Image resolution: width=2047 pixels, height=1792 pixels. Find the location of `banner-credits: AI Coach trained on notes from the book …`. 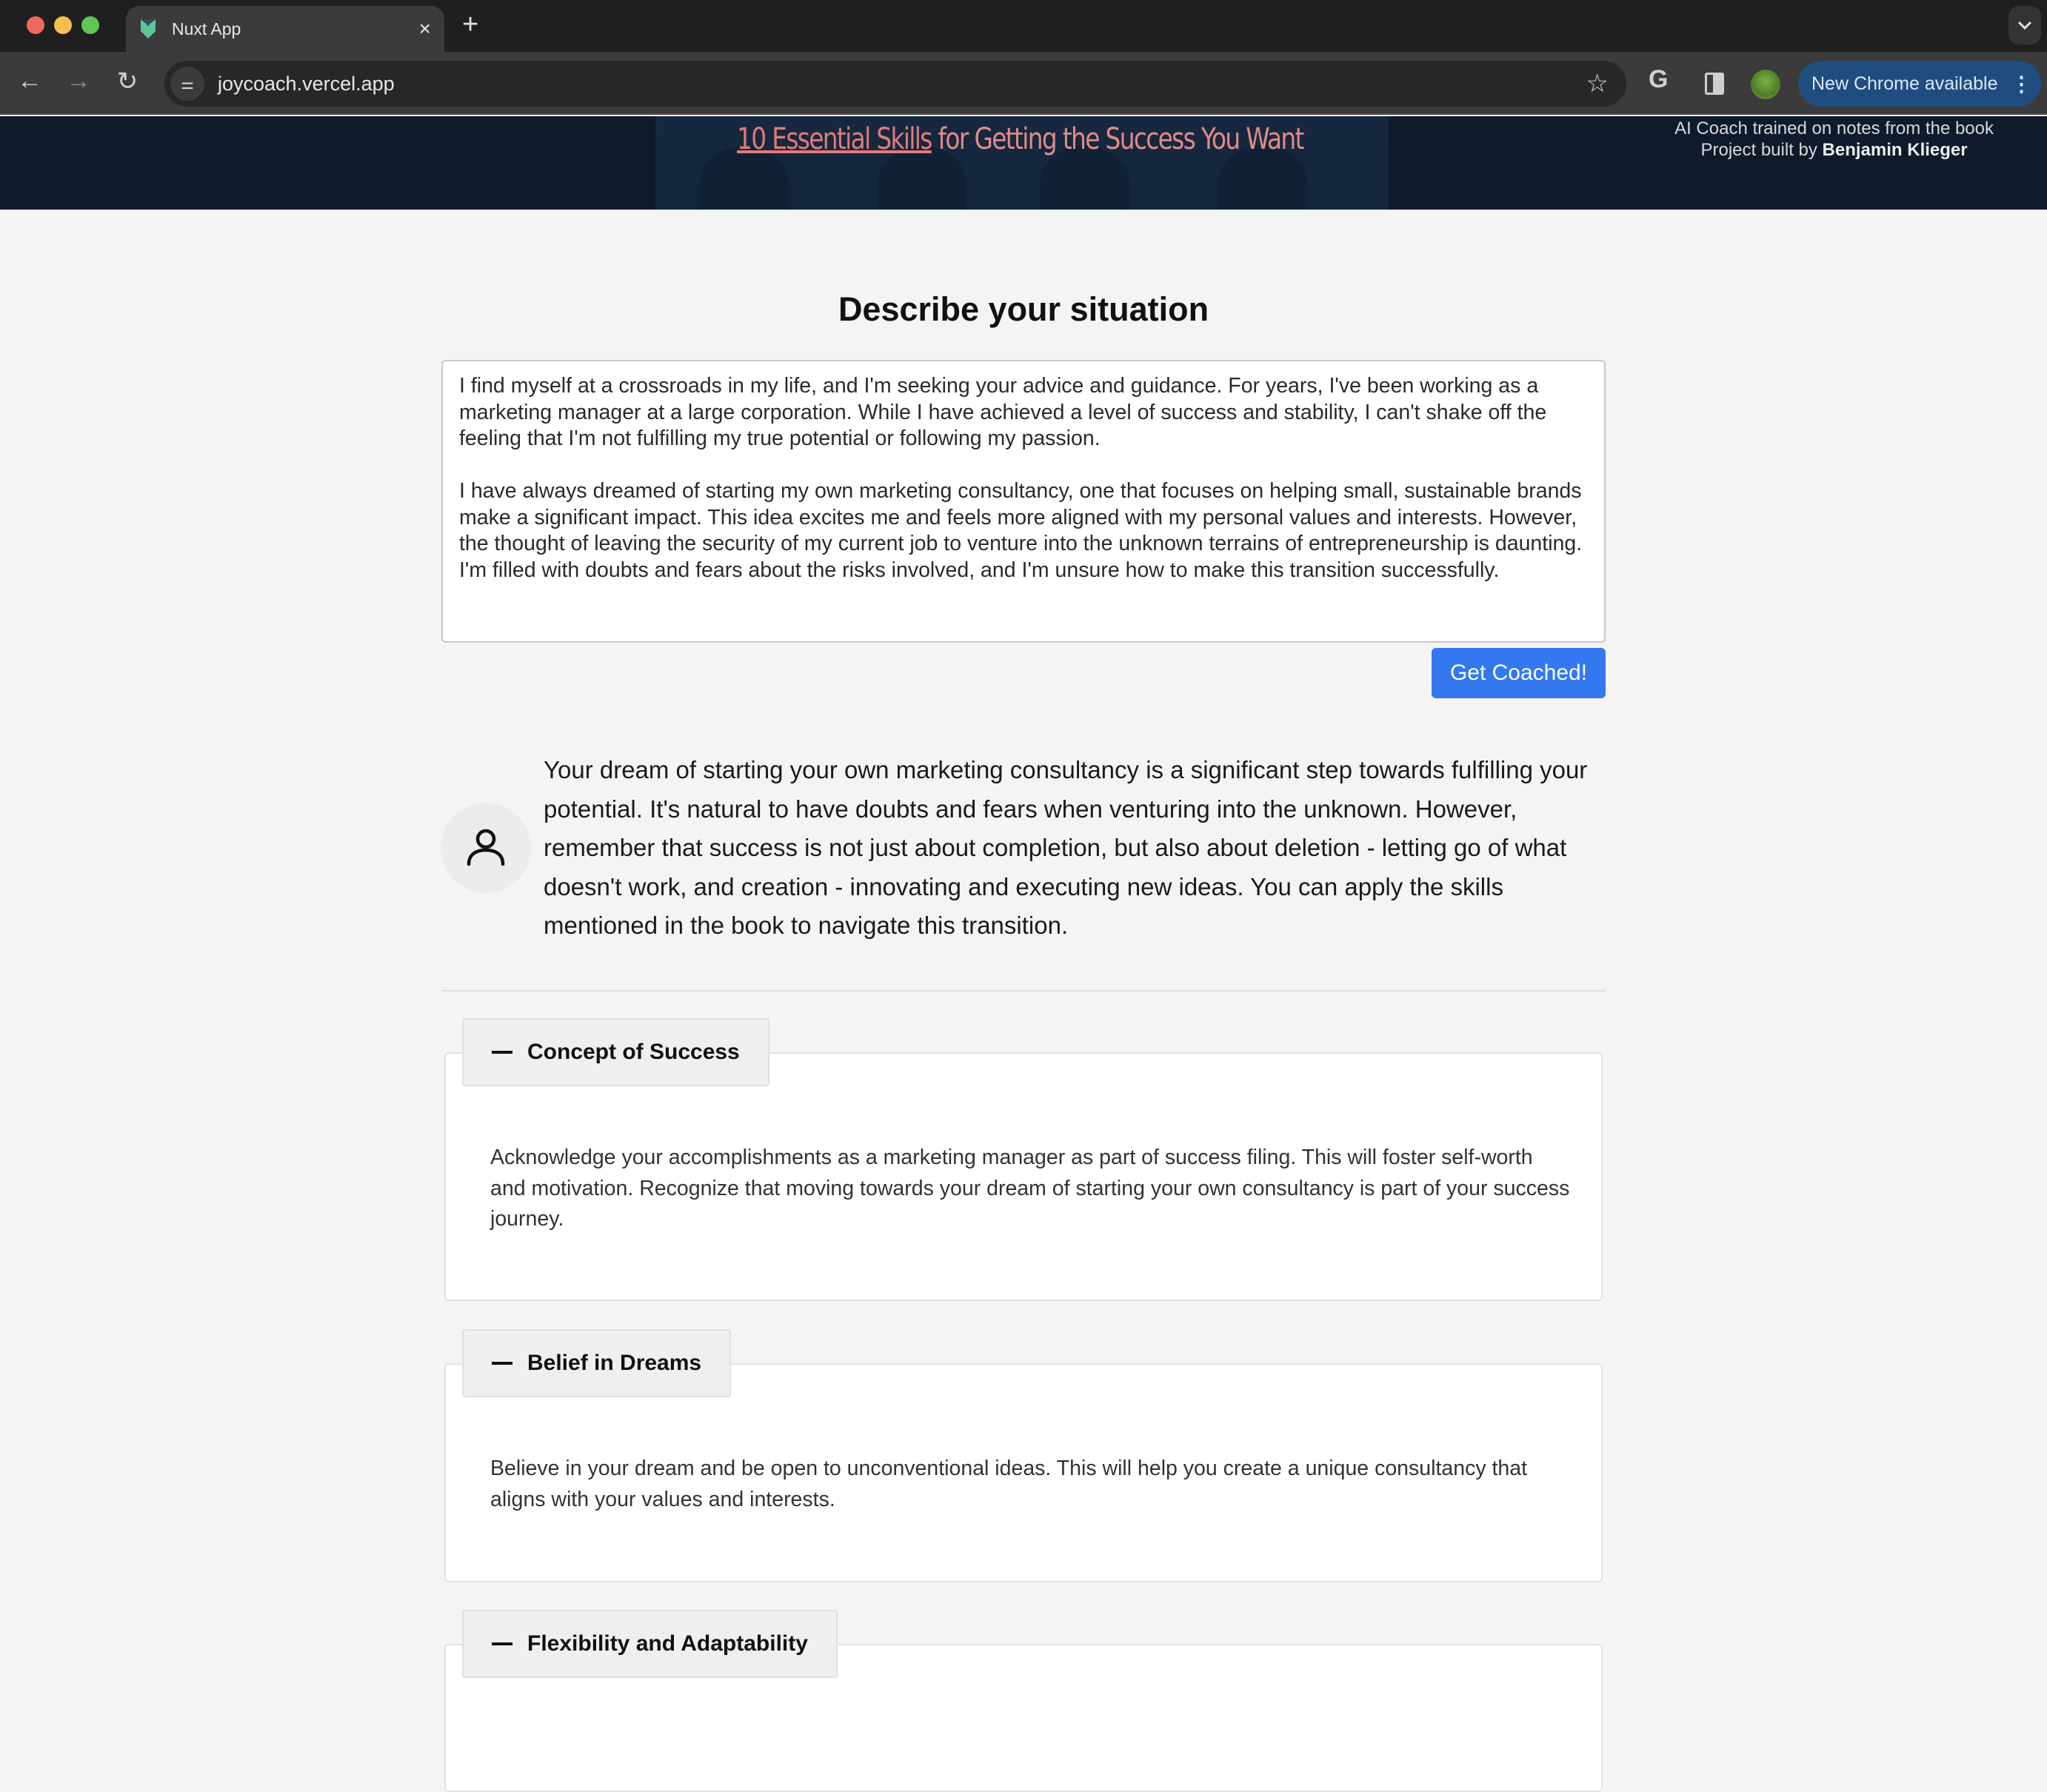

banner-credits: AI Coach trained on notes from the book … is located at coordinates (1834, 139).